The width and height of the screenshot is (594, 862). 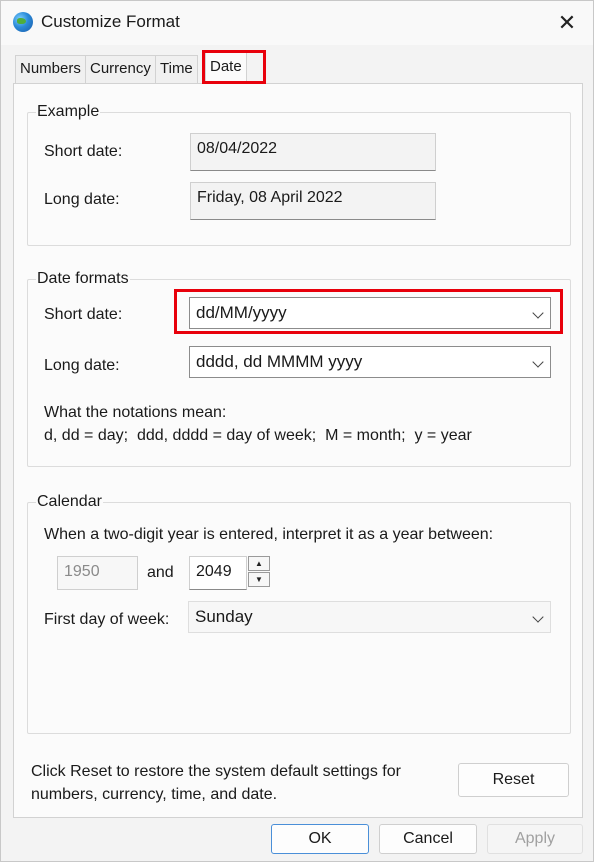 What do you see at coordinates (107, 619) in the screenshot?
I see `first-day-label: First day of week:` at bounding box center [107, 619].